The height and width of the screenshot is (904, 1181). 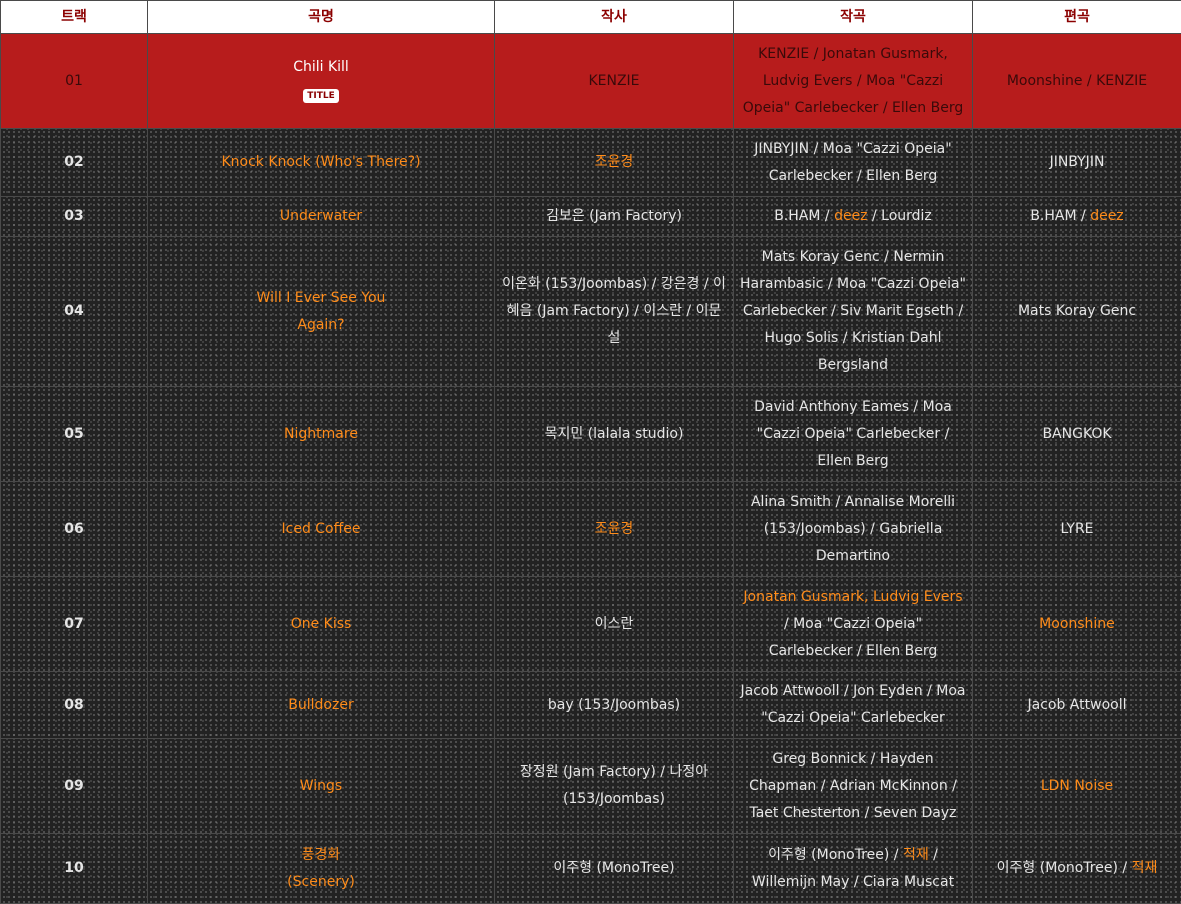 What do you see at coordinates (74, 17) in the screenshot?
I see `header-track: 트랙` at bounding box center [74, 17].